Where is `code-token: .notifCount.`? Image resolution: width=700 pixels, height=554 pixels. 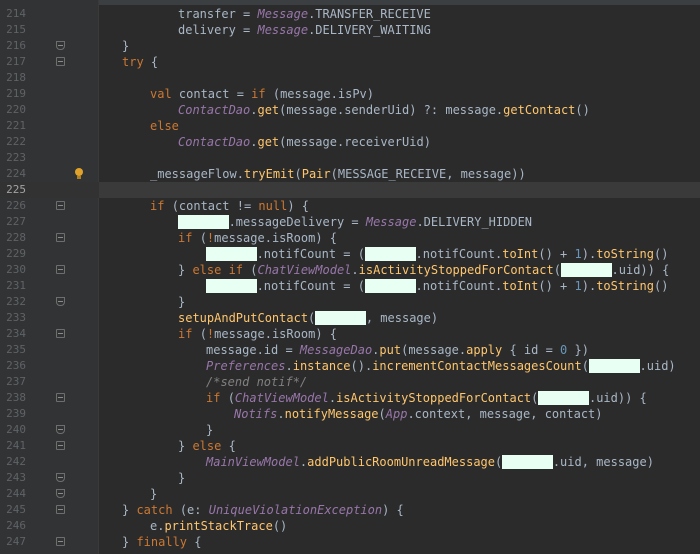
code-token: .notifCount. is located at coordinates (459, 254).